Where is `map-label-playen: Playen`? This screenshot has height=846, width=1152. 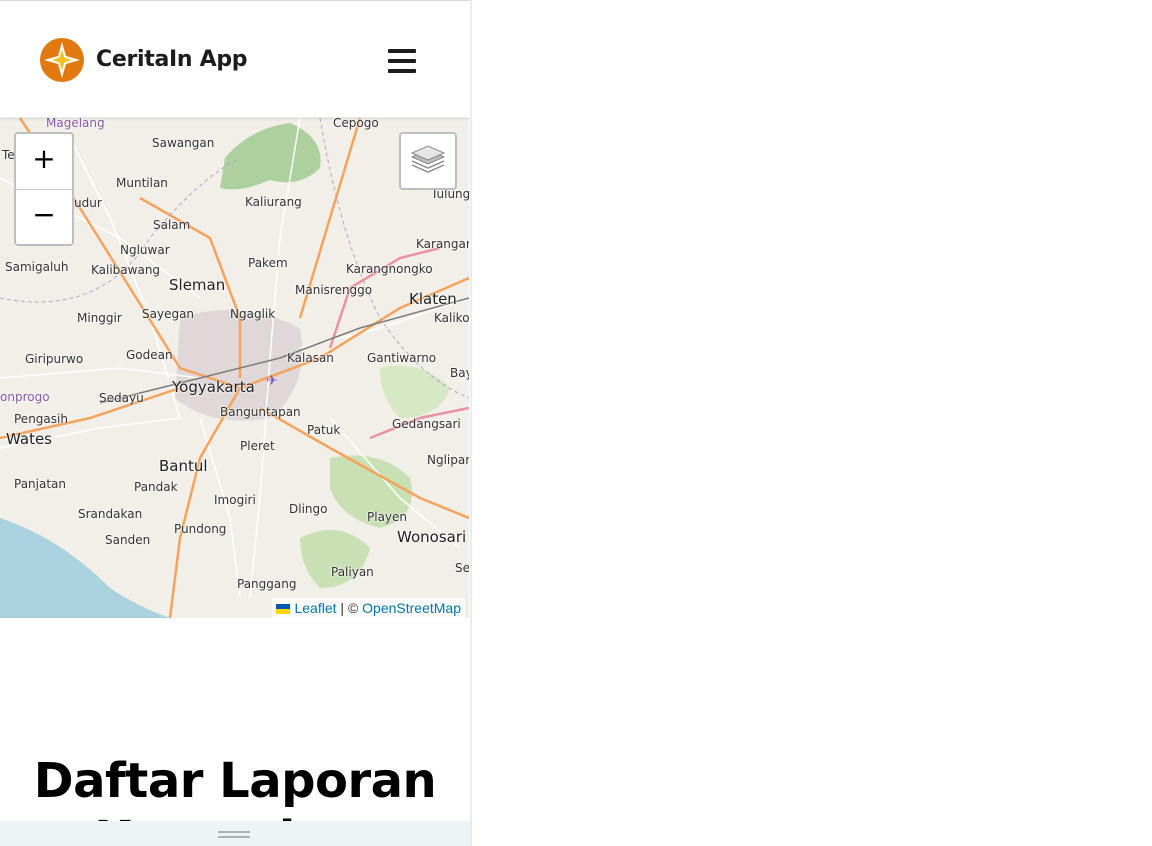 map-label-playen: Playen is located at coordinates (387, 517).